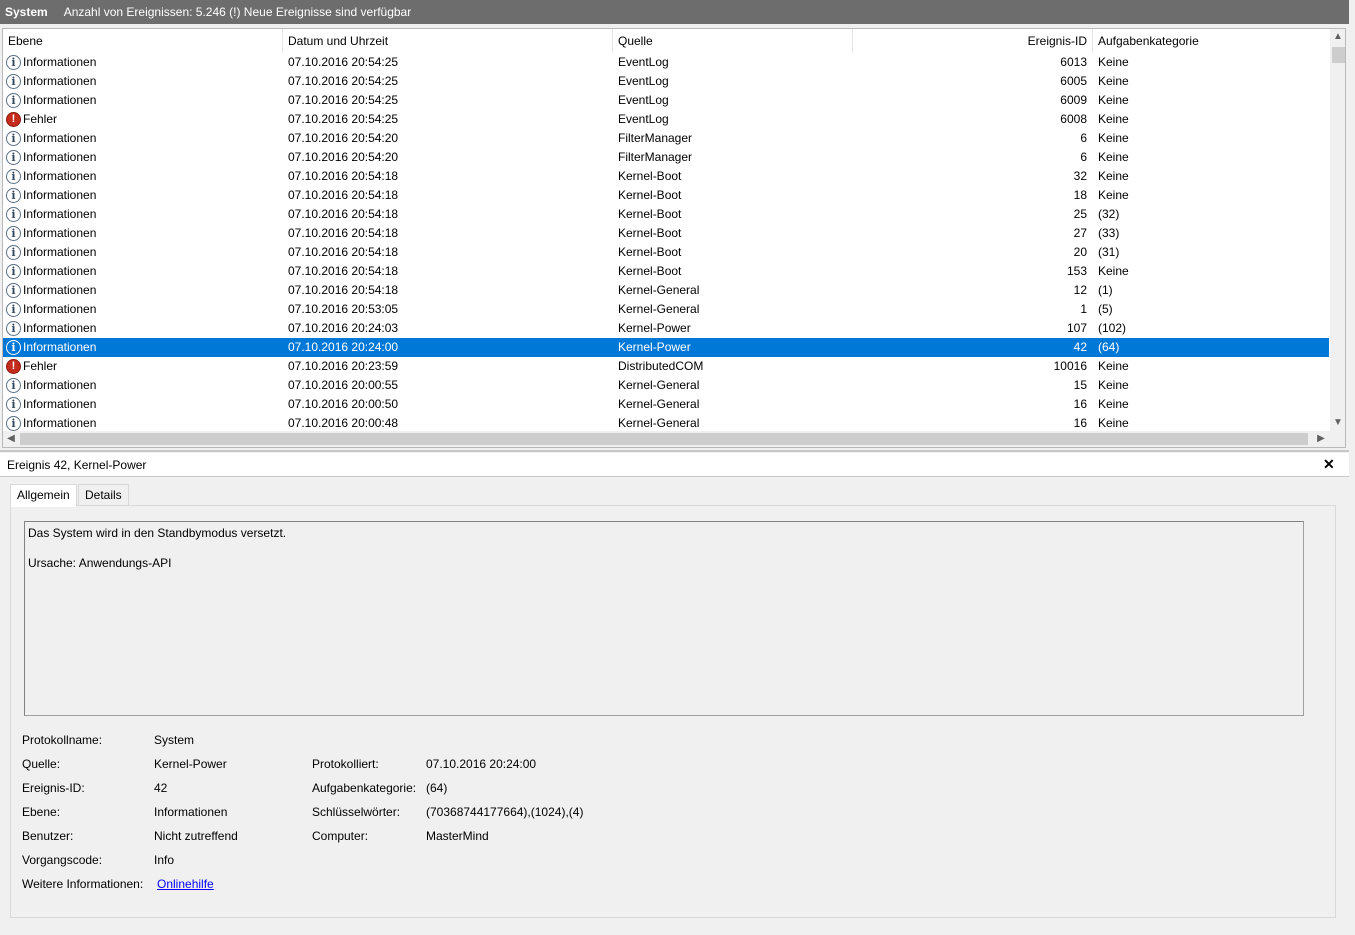  Describe the element at coordinates (143, 41) in the screenshot. I see `column-header-level: Ebene` at that location.